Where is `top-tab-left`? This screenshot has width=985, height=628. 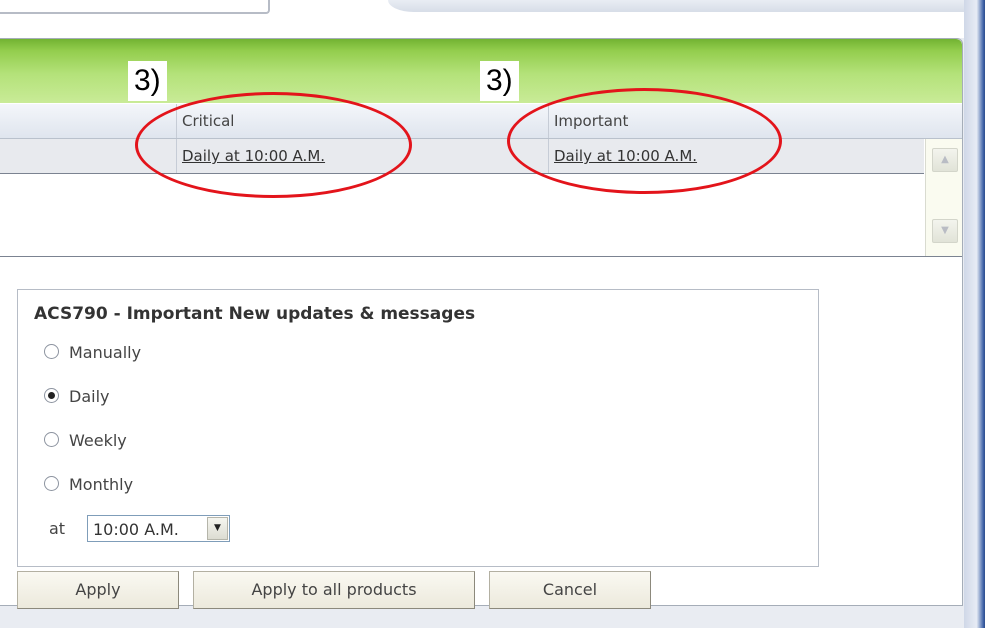
top-tab-left is located at coordinates (135, 7).